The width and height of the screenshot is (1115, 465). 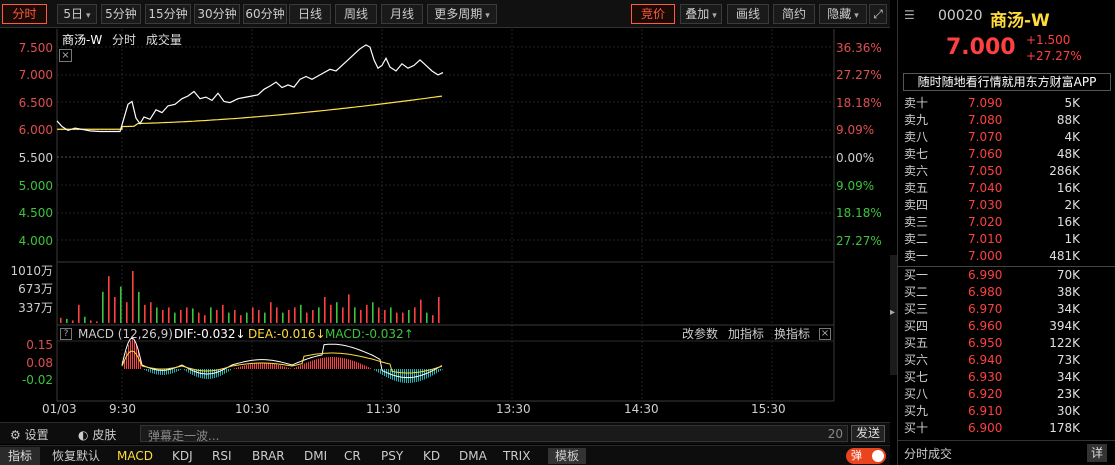 I want to click on overlay-dropdown: 叠加 ▾, so click(x=701, y=14).